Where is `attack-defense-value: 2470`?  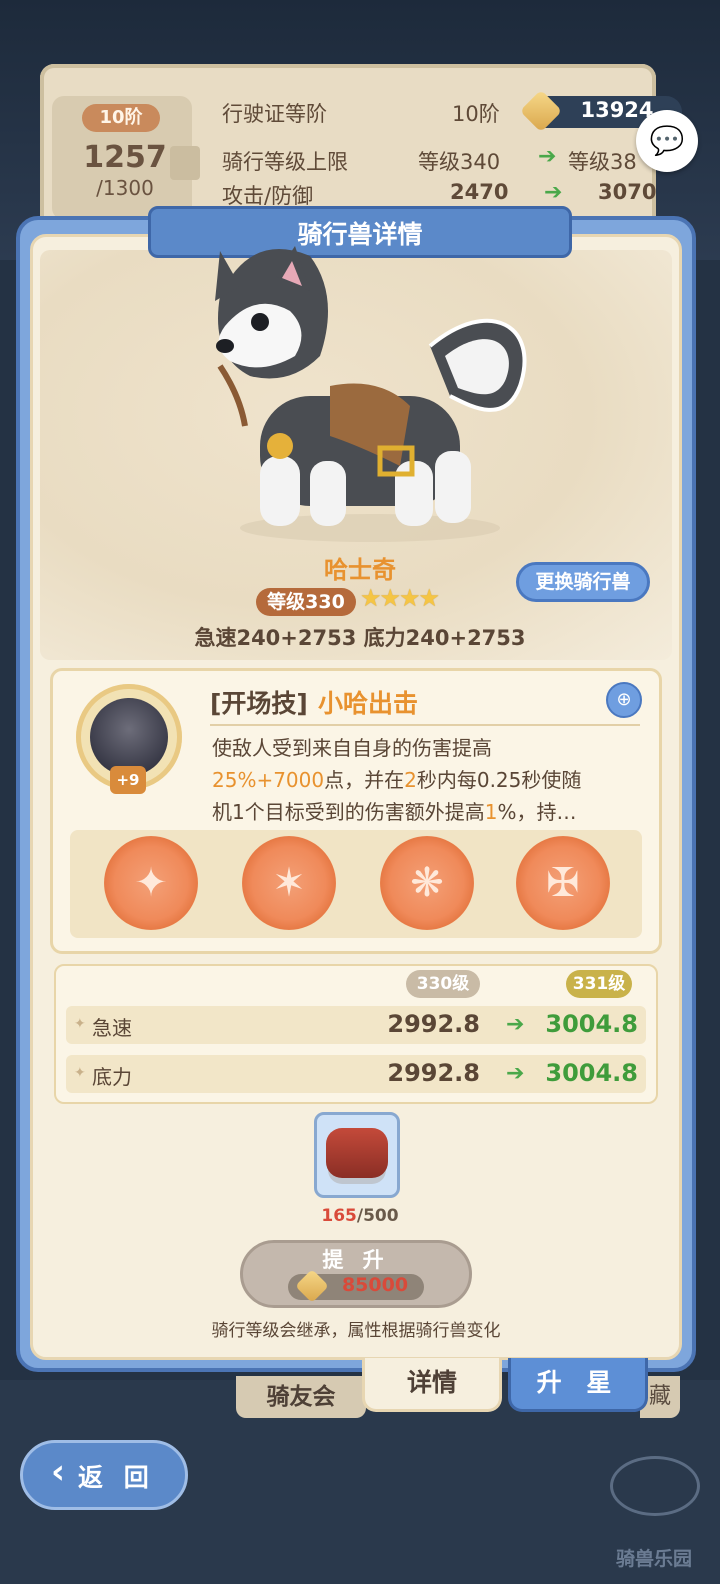 attack-defense-value: 2470 is located at coordinates (479, 192).